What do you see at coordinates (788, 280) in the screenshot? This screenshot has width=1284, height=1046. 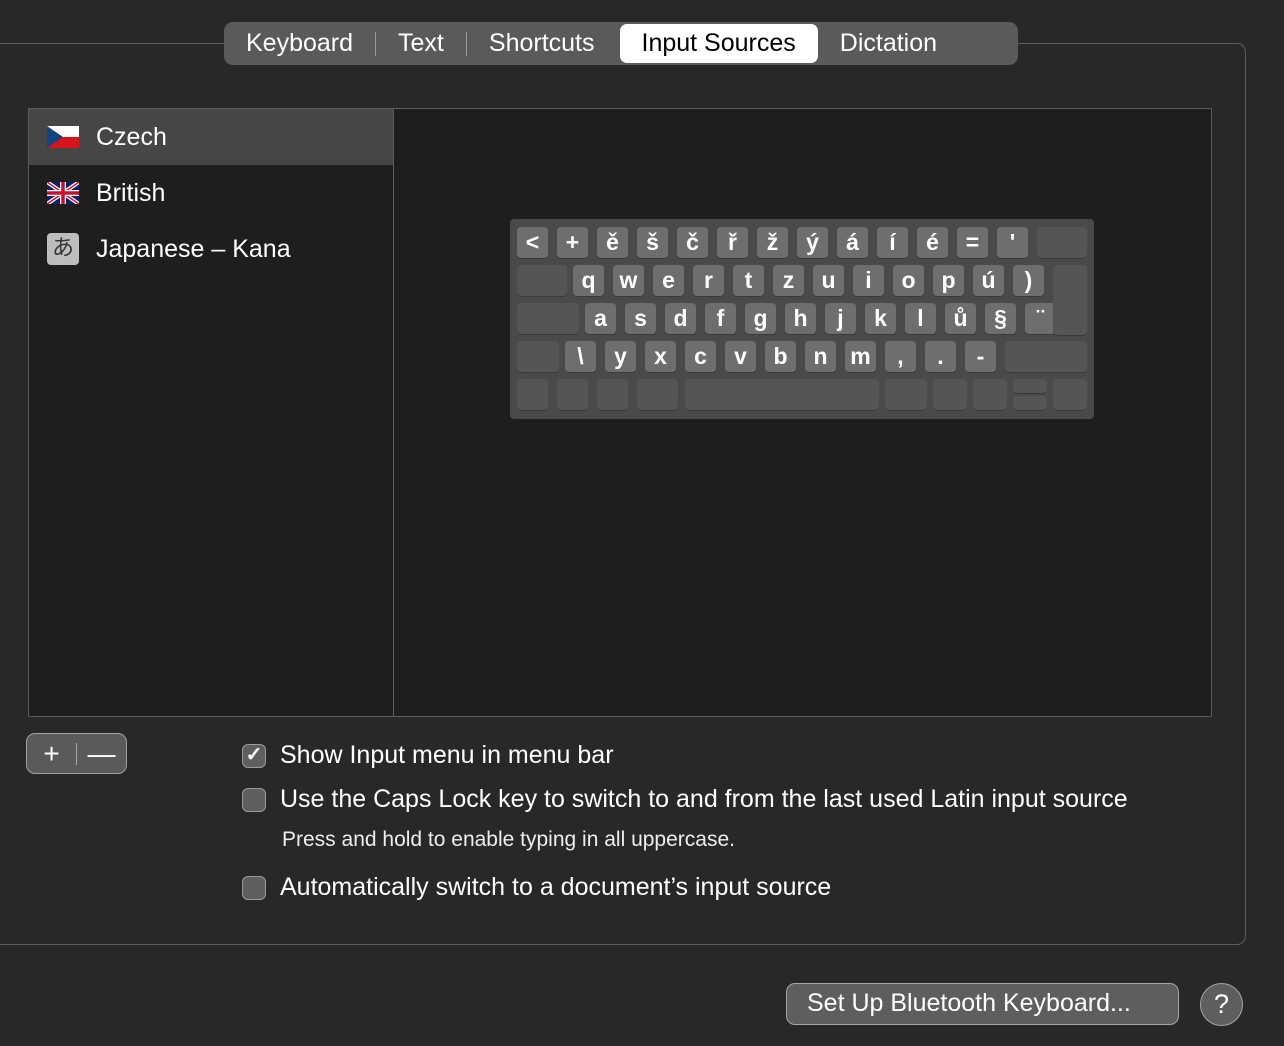 I see `keyboard-key: z` at bounding box center [788, 280].